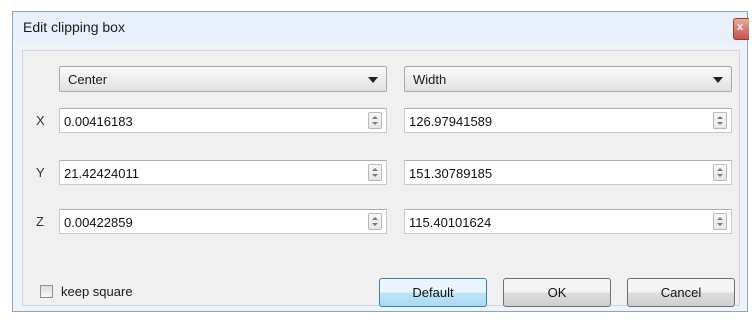 The height and width of the screenshot is (320, 752). What do you see at coordinates (101, 173) in the screenshot?
I see `y-center-value: 21.42424011` at bounding box center [101, 173].